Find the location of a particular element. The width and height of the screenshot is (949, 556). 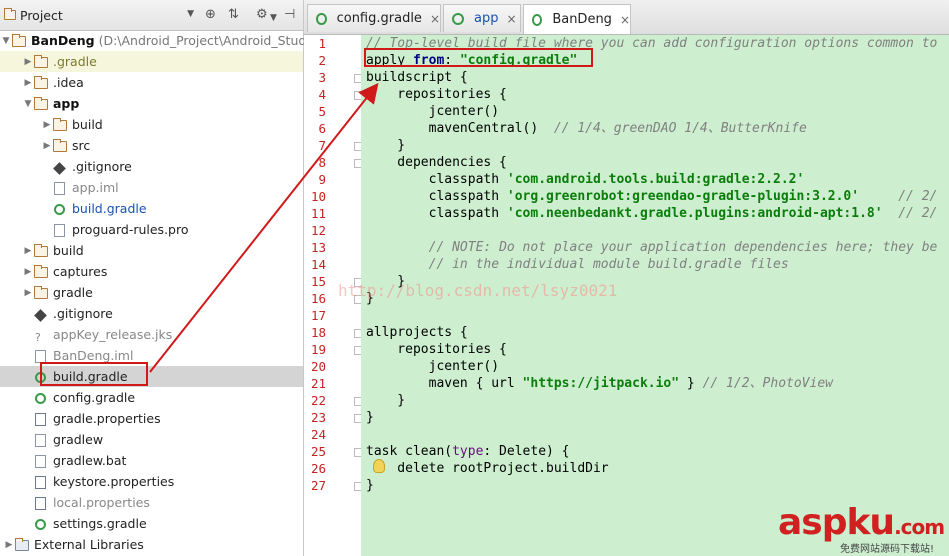

aspku-logo: aspku.com is located at coordinates (861, 522).